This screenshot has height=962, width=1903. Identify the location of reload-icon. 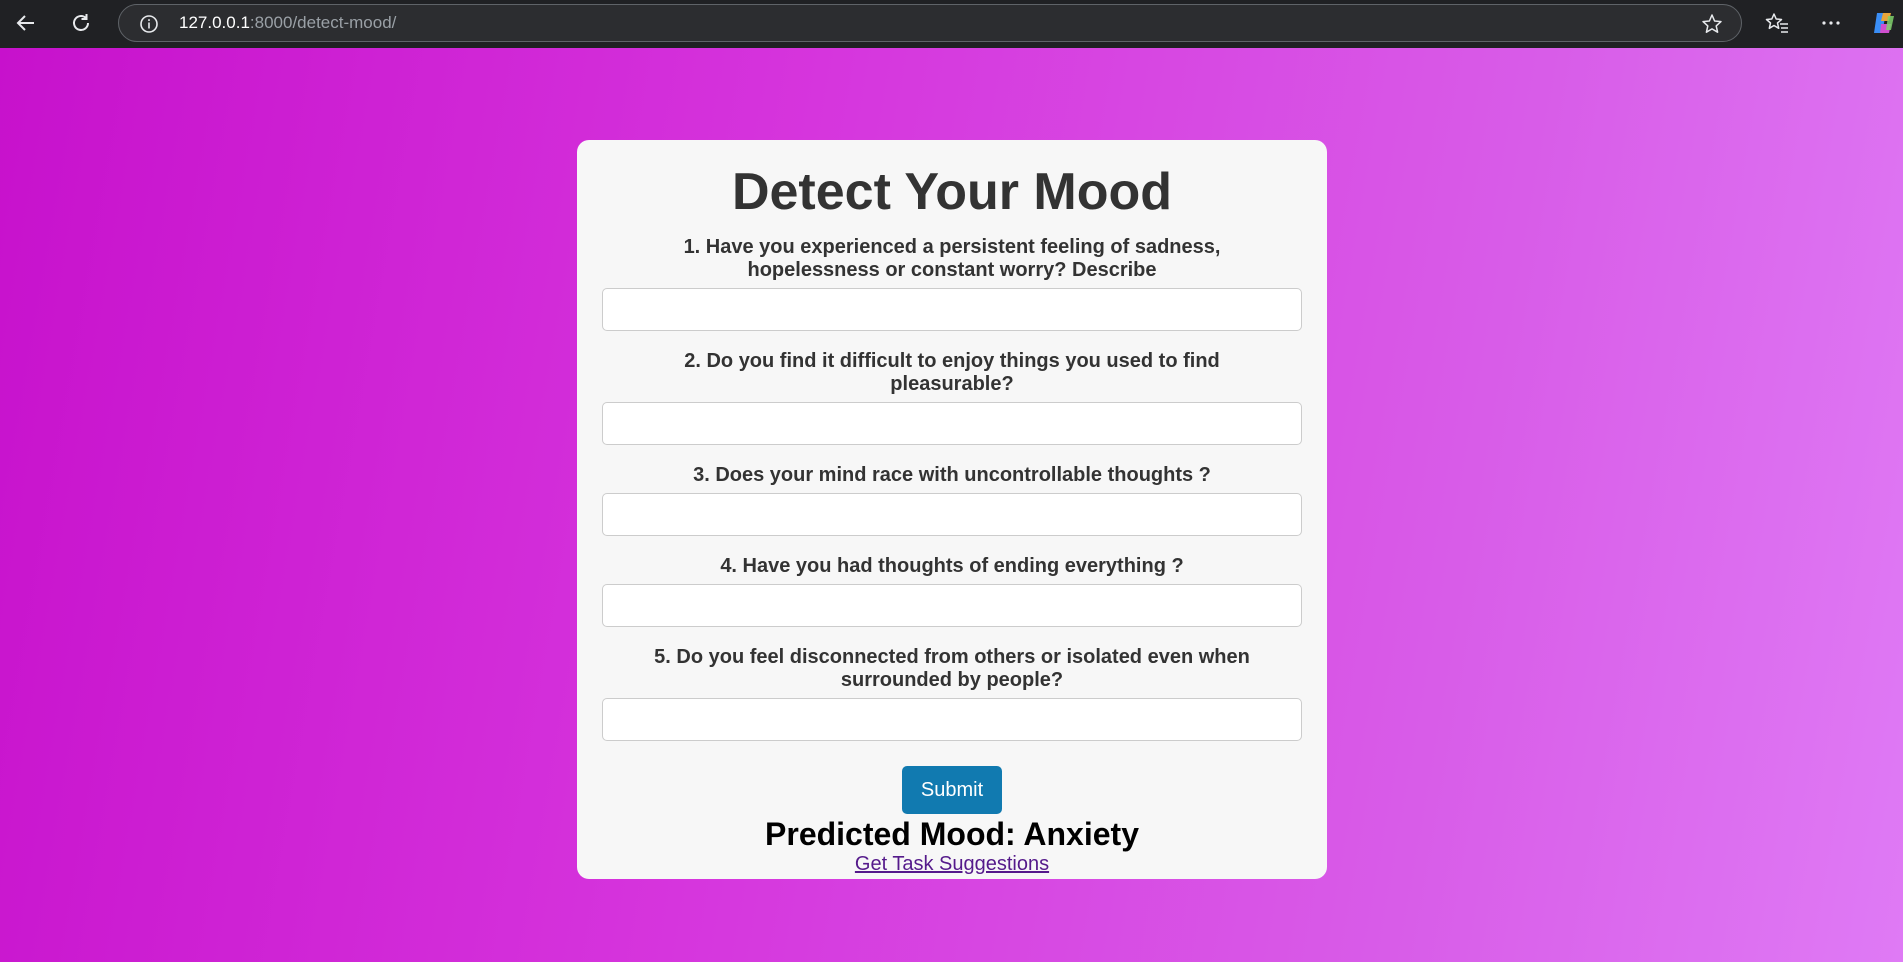
(81, 22).